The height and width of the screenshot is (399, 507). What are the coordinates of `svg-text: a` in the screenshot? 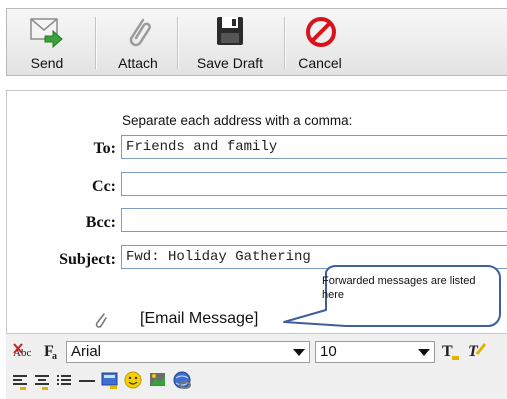 It's located at (54, 356).